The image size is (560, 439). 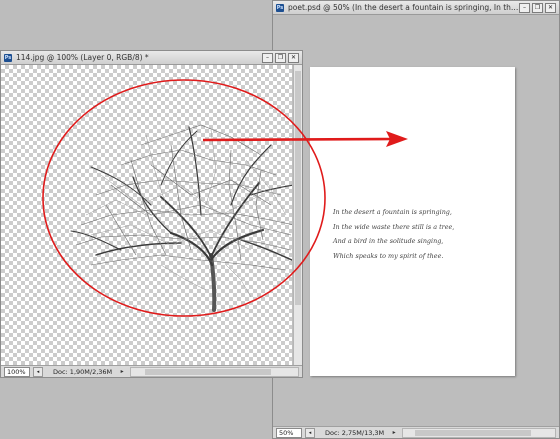 I want to click on poet-zoom-field: 50%, so click(x=289, y=432).